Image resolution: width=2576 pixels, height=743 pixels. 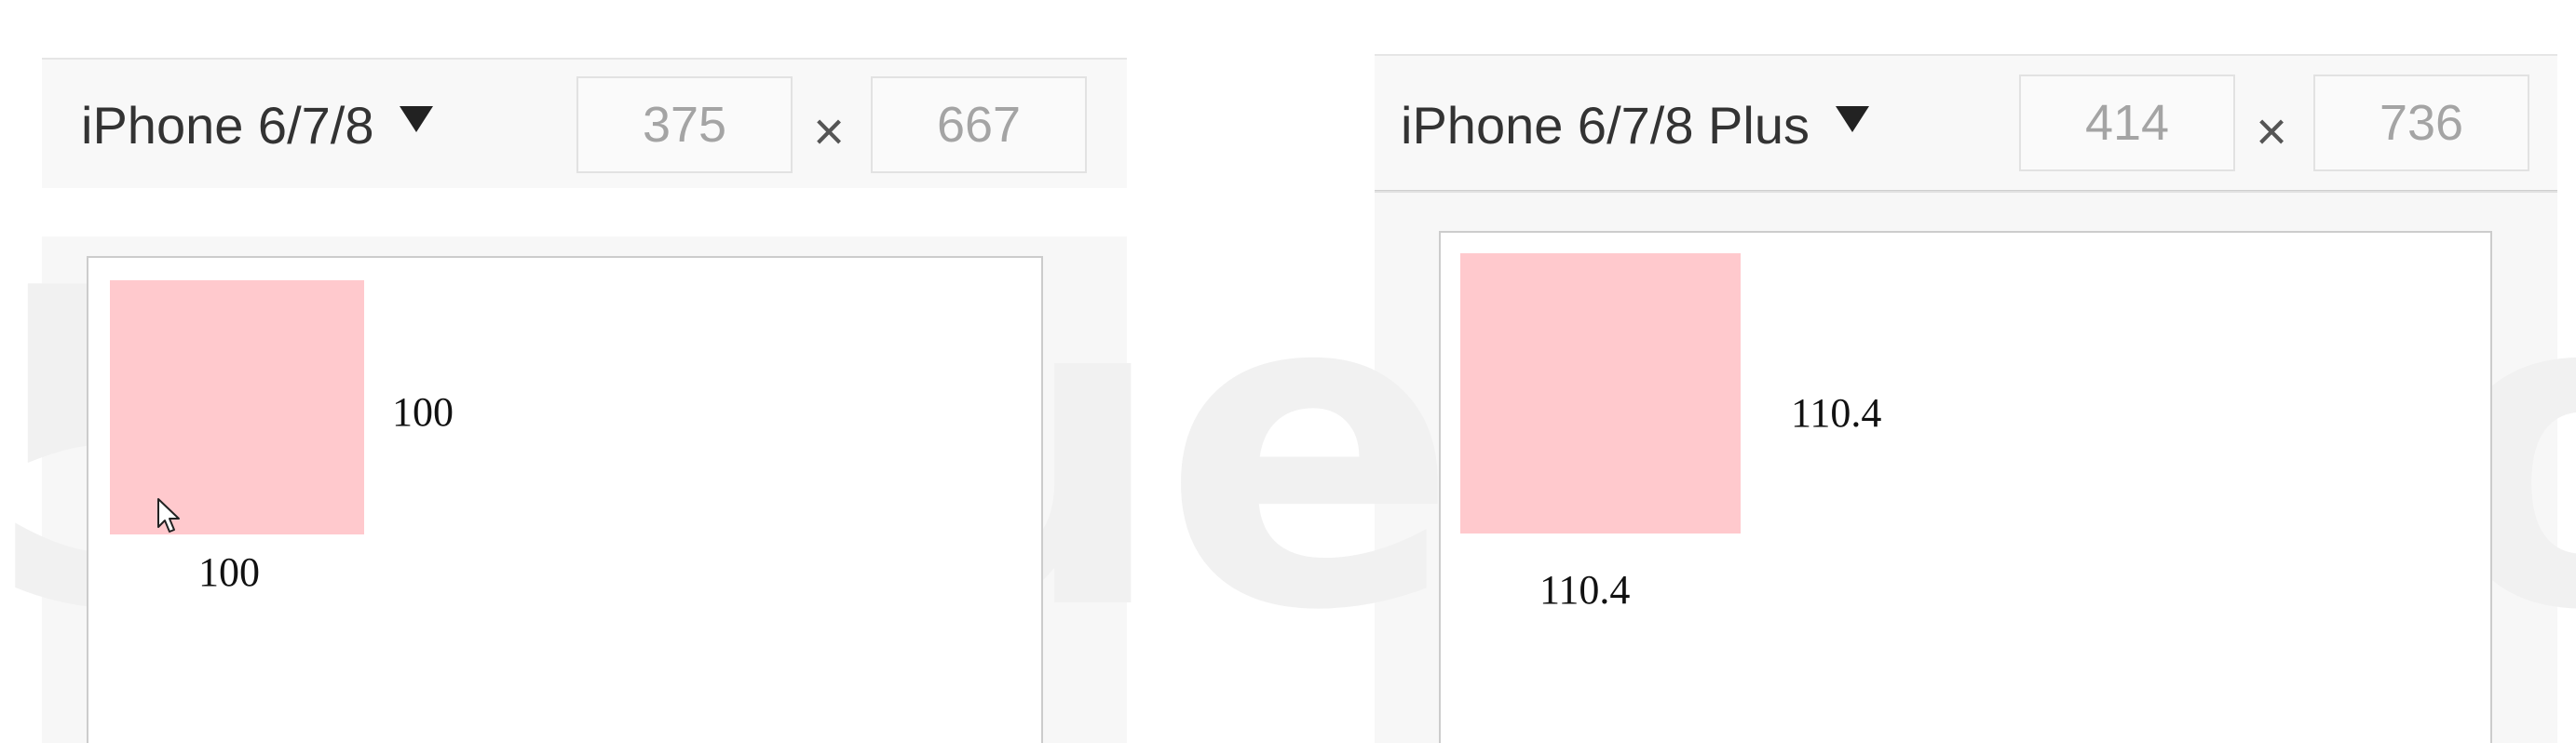 I want to click on box-width-label: 100, so click(x=423, y=412).